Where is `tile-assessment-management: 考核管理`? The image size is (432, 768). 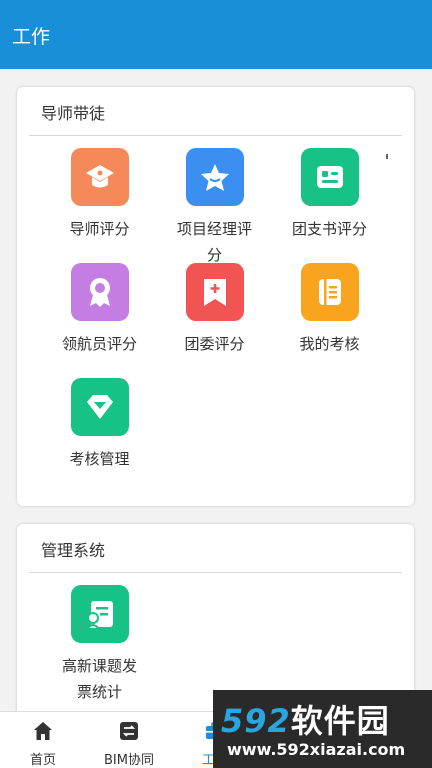 tile-assessment-management: 考核管理 is located at coordinates (99, 425).